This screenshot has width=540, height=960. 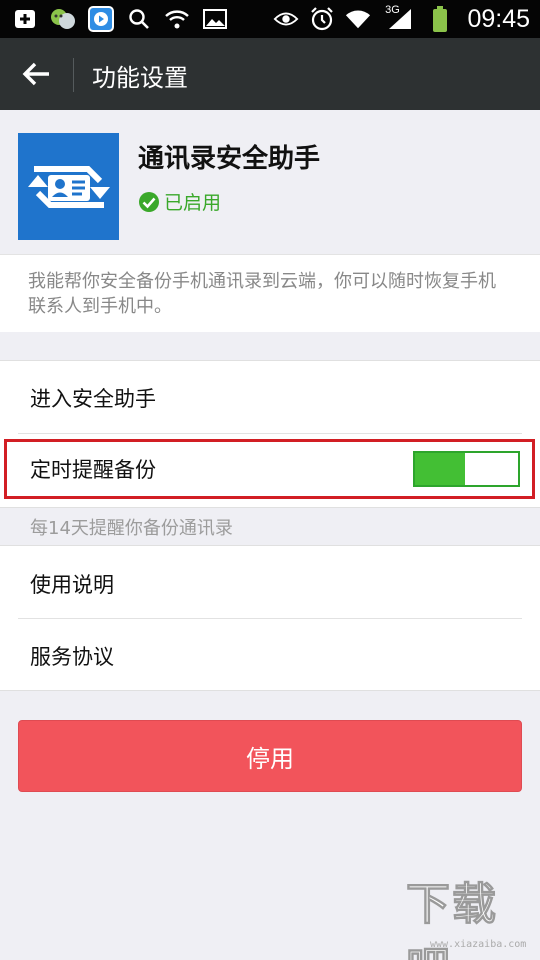 I want to click on eye-icon, so click(x=286, y=19).